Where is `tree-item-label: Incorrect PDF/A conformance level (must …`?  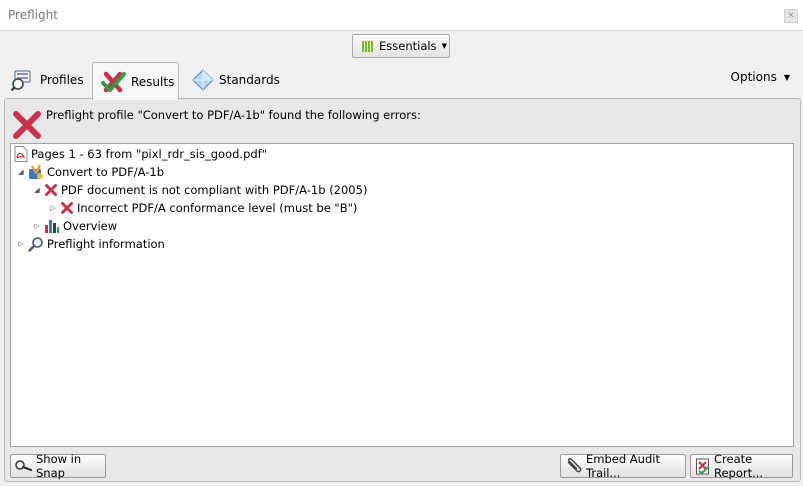
tree-item-label: Incorrect PDF/A conformance level (must … is located at coordinates (217, 208).